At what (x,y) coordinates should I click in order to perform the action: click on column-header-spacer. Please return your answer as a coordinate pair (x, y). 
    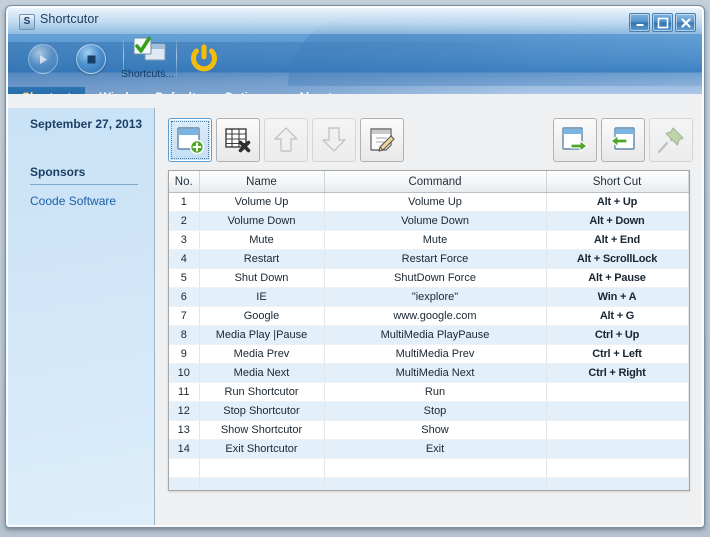
    Looking at the image, I should click on (688, 182).